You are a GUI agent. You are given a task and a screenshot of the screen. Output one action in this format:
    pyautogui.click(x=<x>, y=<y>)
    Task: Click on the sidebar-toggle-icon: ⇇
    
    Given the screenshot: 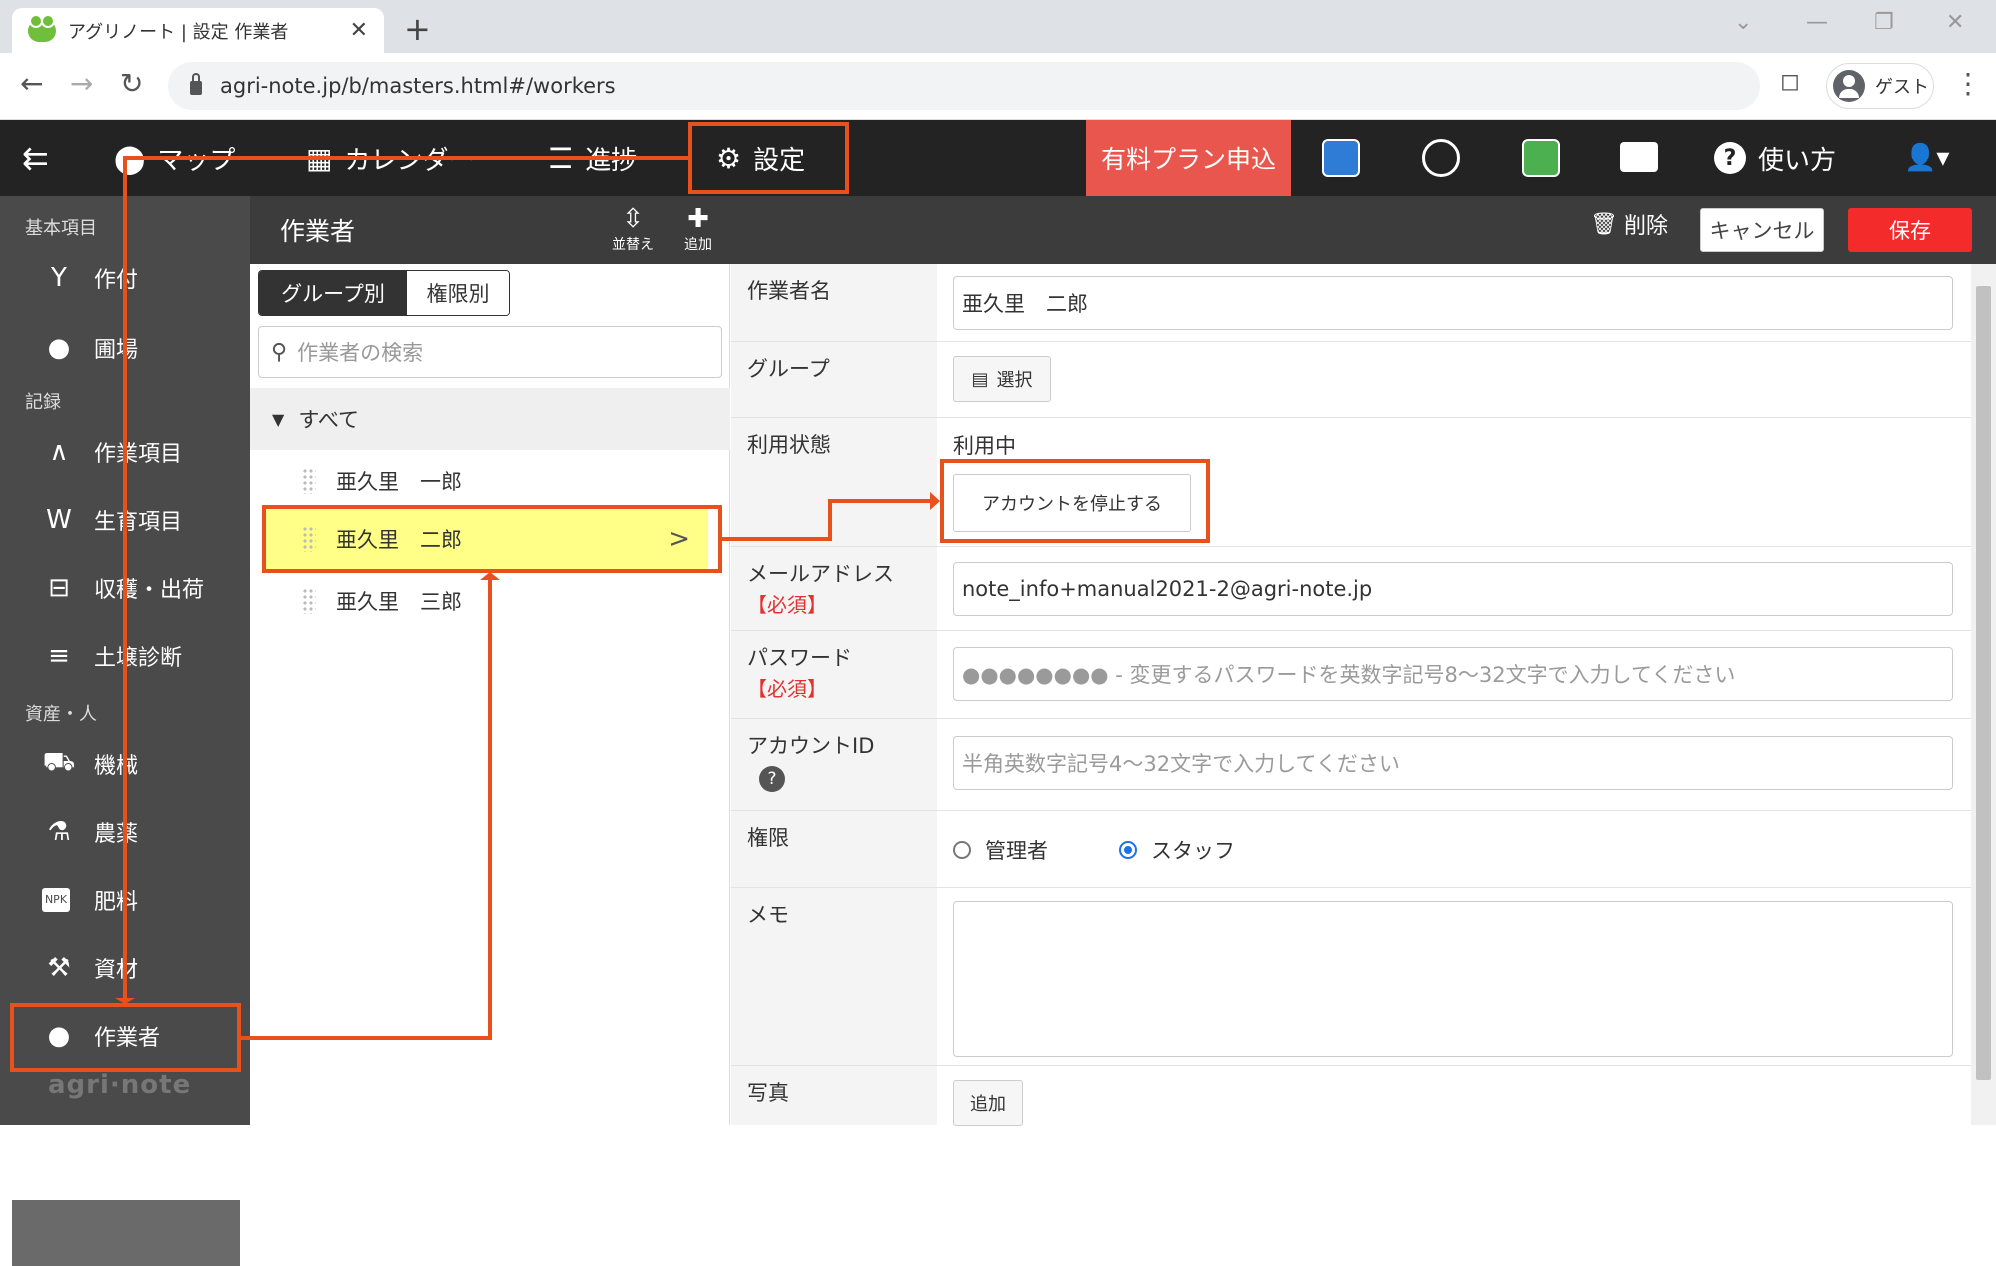 What is the action you would take?
    pyautogui.click(x=35, y=158)
    